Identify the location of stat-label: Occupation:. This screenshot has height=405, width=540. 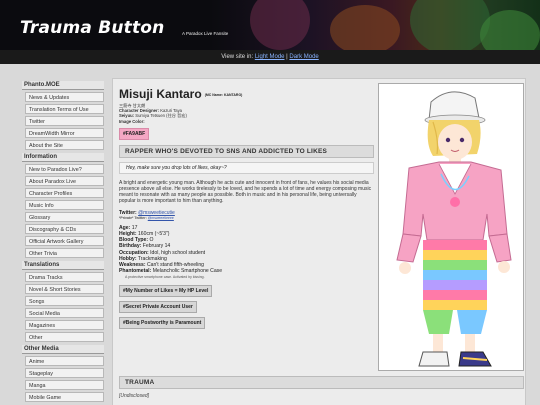
(134, 252).